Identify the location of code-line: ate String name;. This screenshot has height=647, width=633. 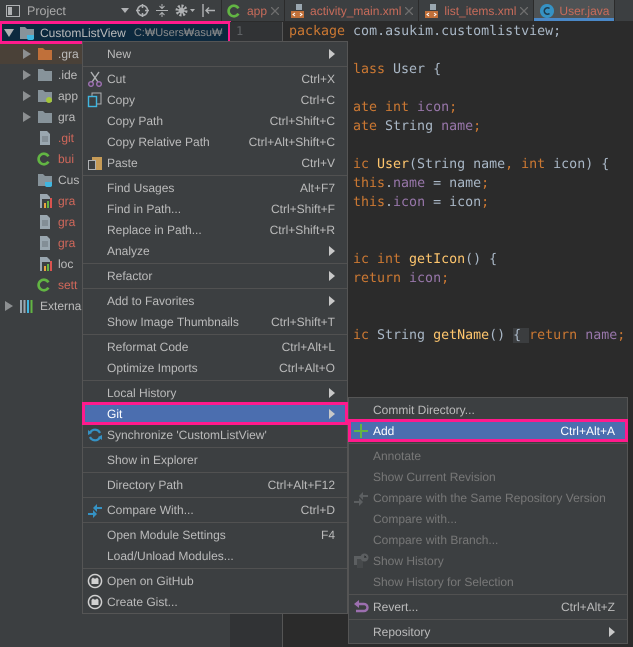
(417, 127).